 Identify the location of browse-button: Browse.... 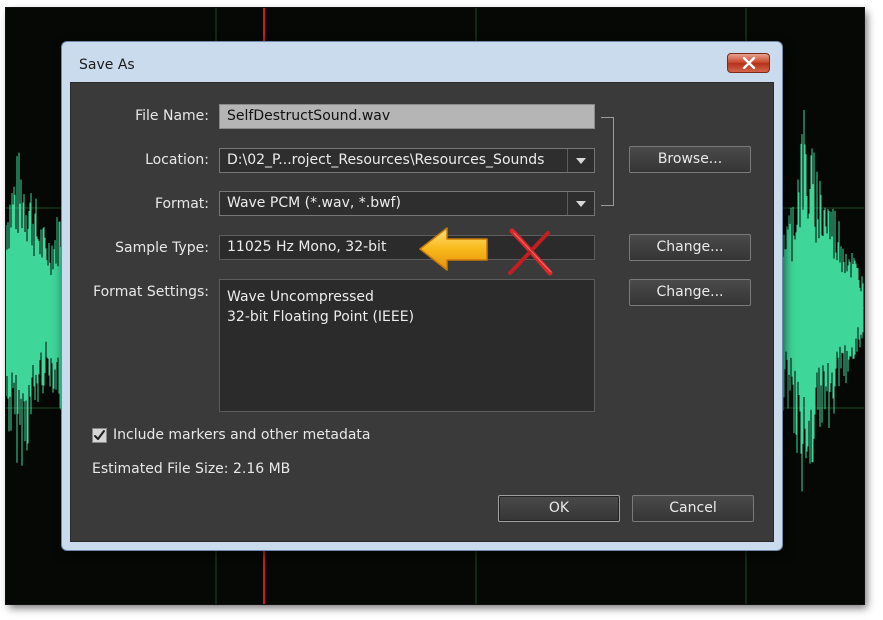
(690, 159).